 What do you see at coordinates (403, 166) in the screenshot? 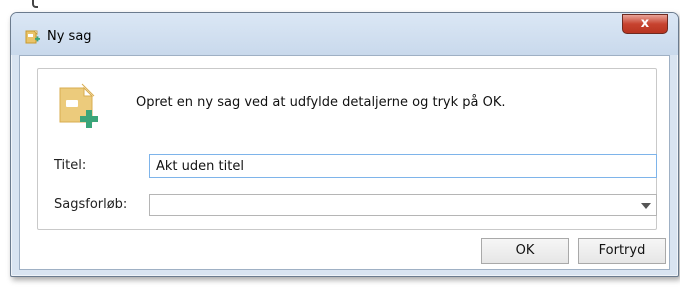
I see `title-input` at bounding box center [403, 166].